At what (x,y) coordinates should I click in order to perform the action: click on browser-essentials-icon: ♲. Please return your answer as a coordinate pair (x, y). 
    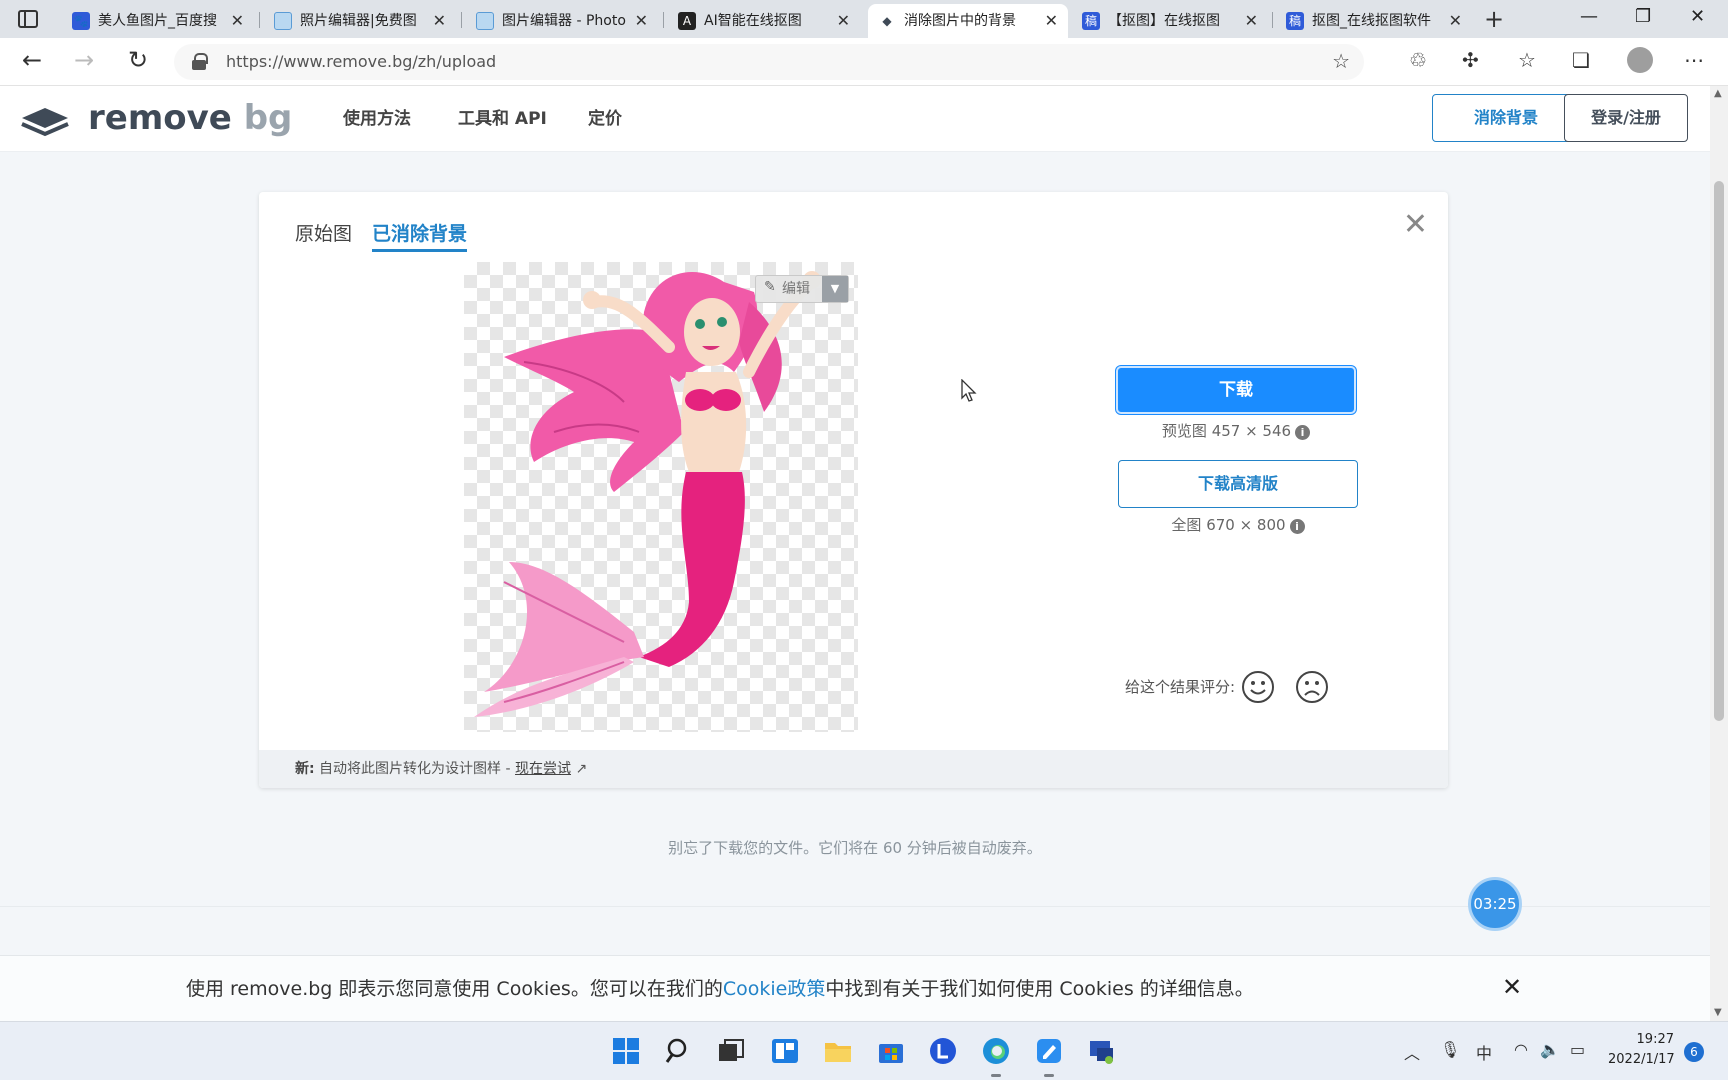
    Looking at the image, I should click on (1418, 60).